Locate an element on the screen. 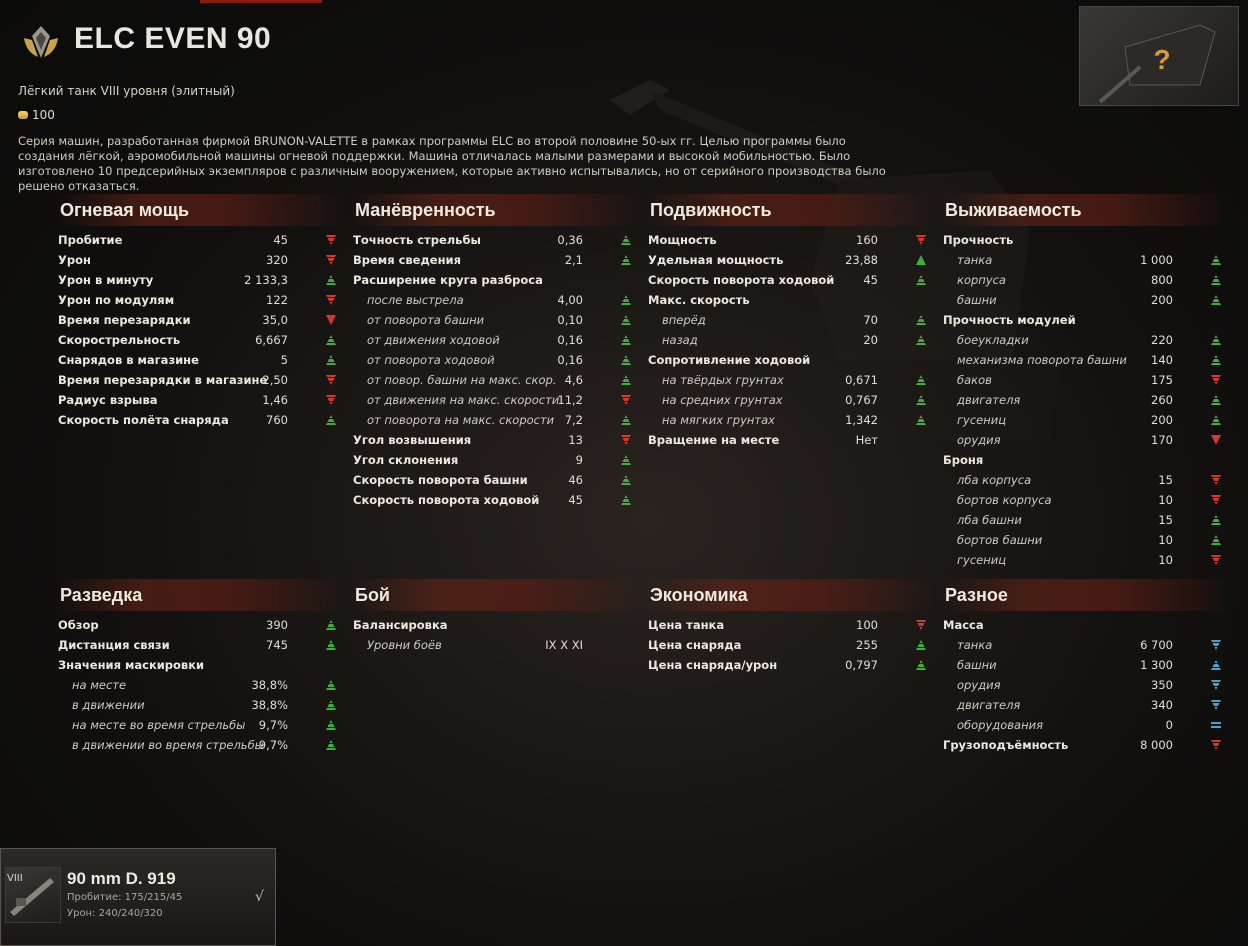 This screenshot has width=1248, height=946. stat-label: Цена снаряда is located at coordinates (695, 645).